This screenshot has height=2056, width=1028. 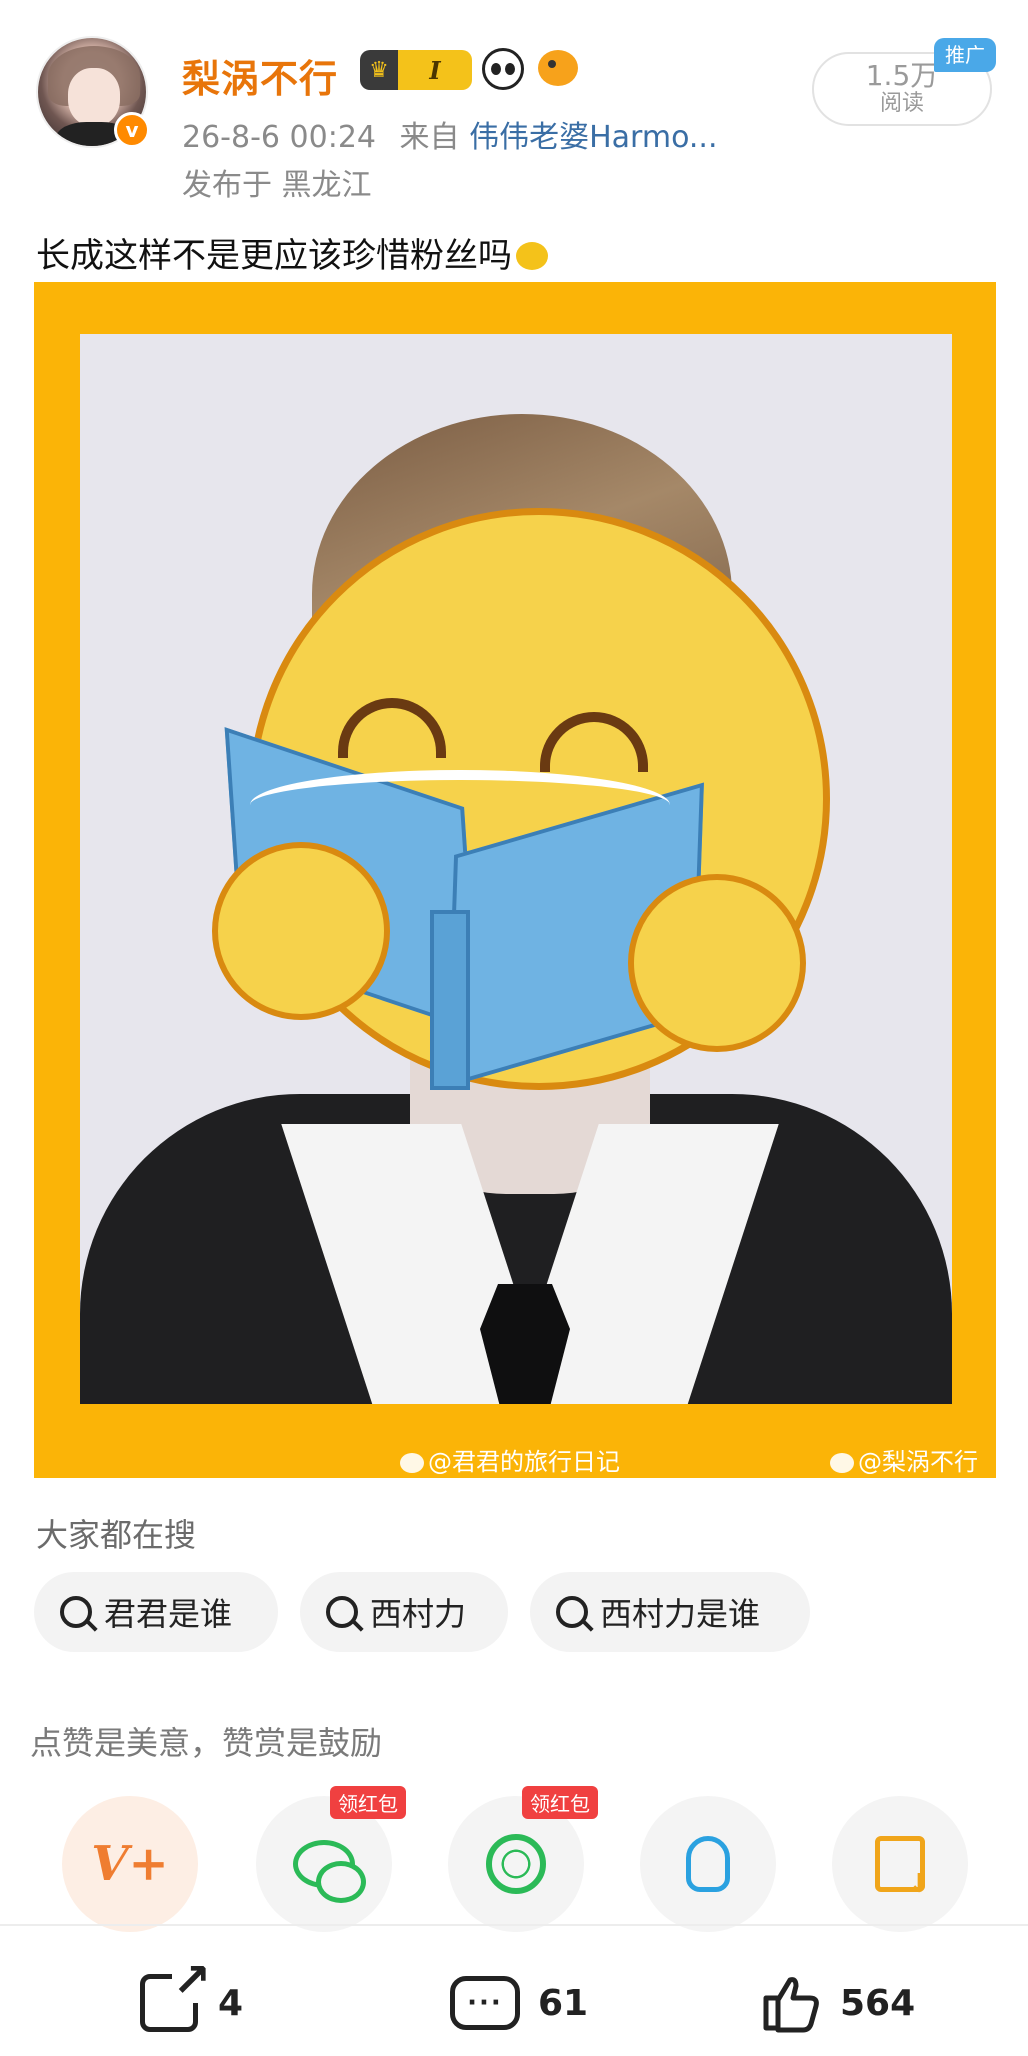 I want to click on comment-button: ··· 61, so click(x=519, y=2003).